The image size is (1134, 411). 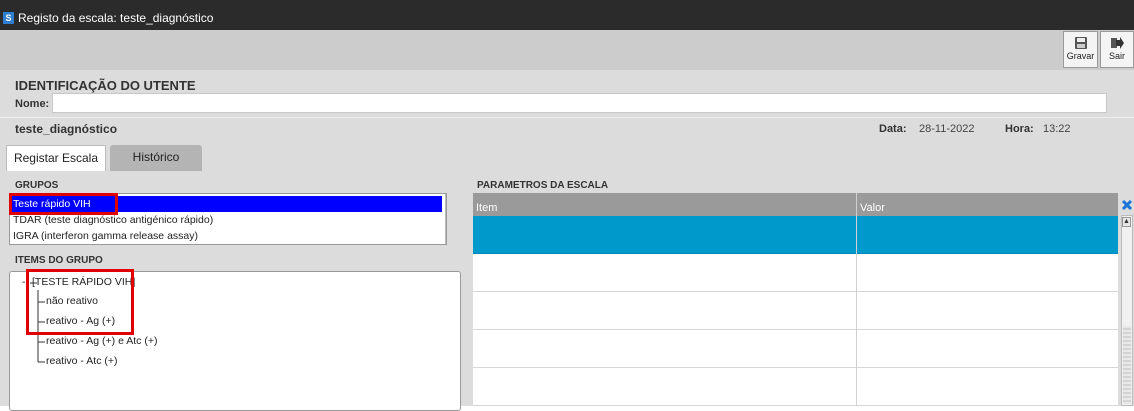 What do you see at coordinates (59, 260) in the screenshot?
I see `group-items-header: ITEMS DO GRUPO` at bounding box center [59, 260].